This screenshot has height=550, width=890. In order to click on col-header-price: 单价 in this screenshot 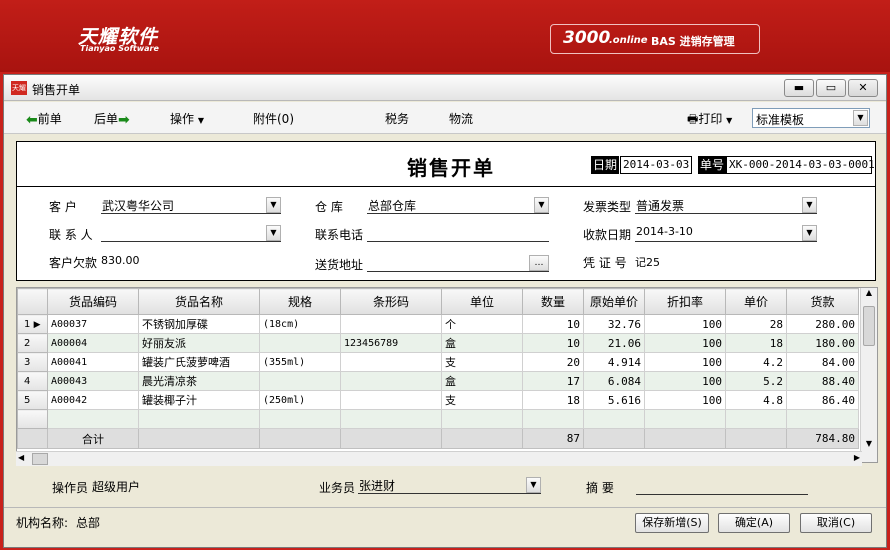, I will do `click(756, 301)`.